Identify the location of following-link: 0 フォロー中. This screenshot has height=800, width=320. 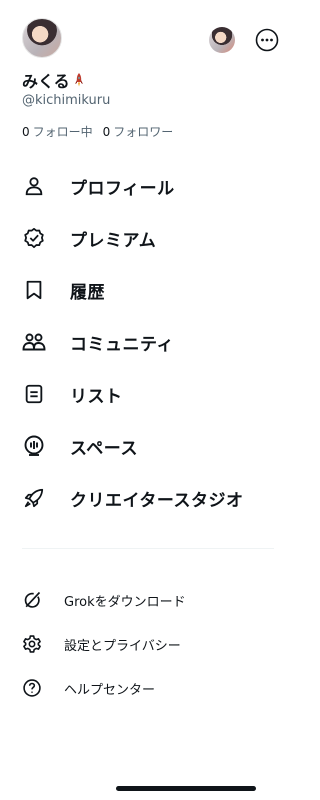
(57, 131).